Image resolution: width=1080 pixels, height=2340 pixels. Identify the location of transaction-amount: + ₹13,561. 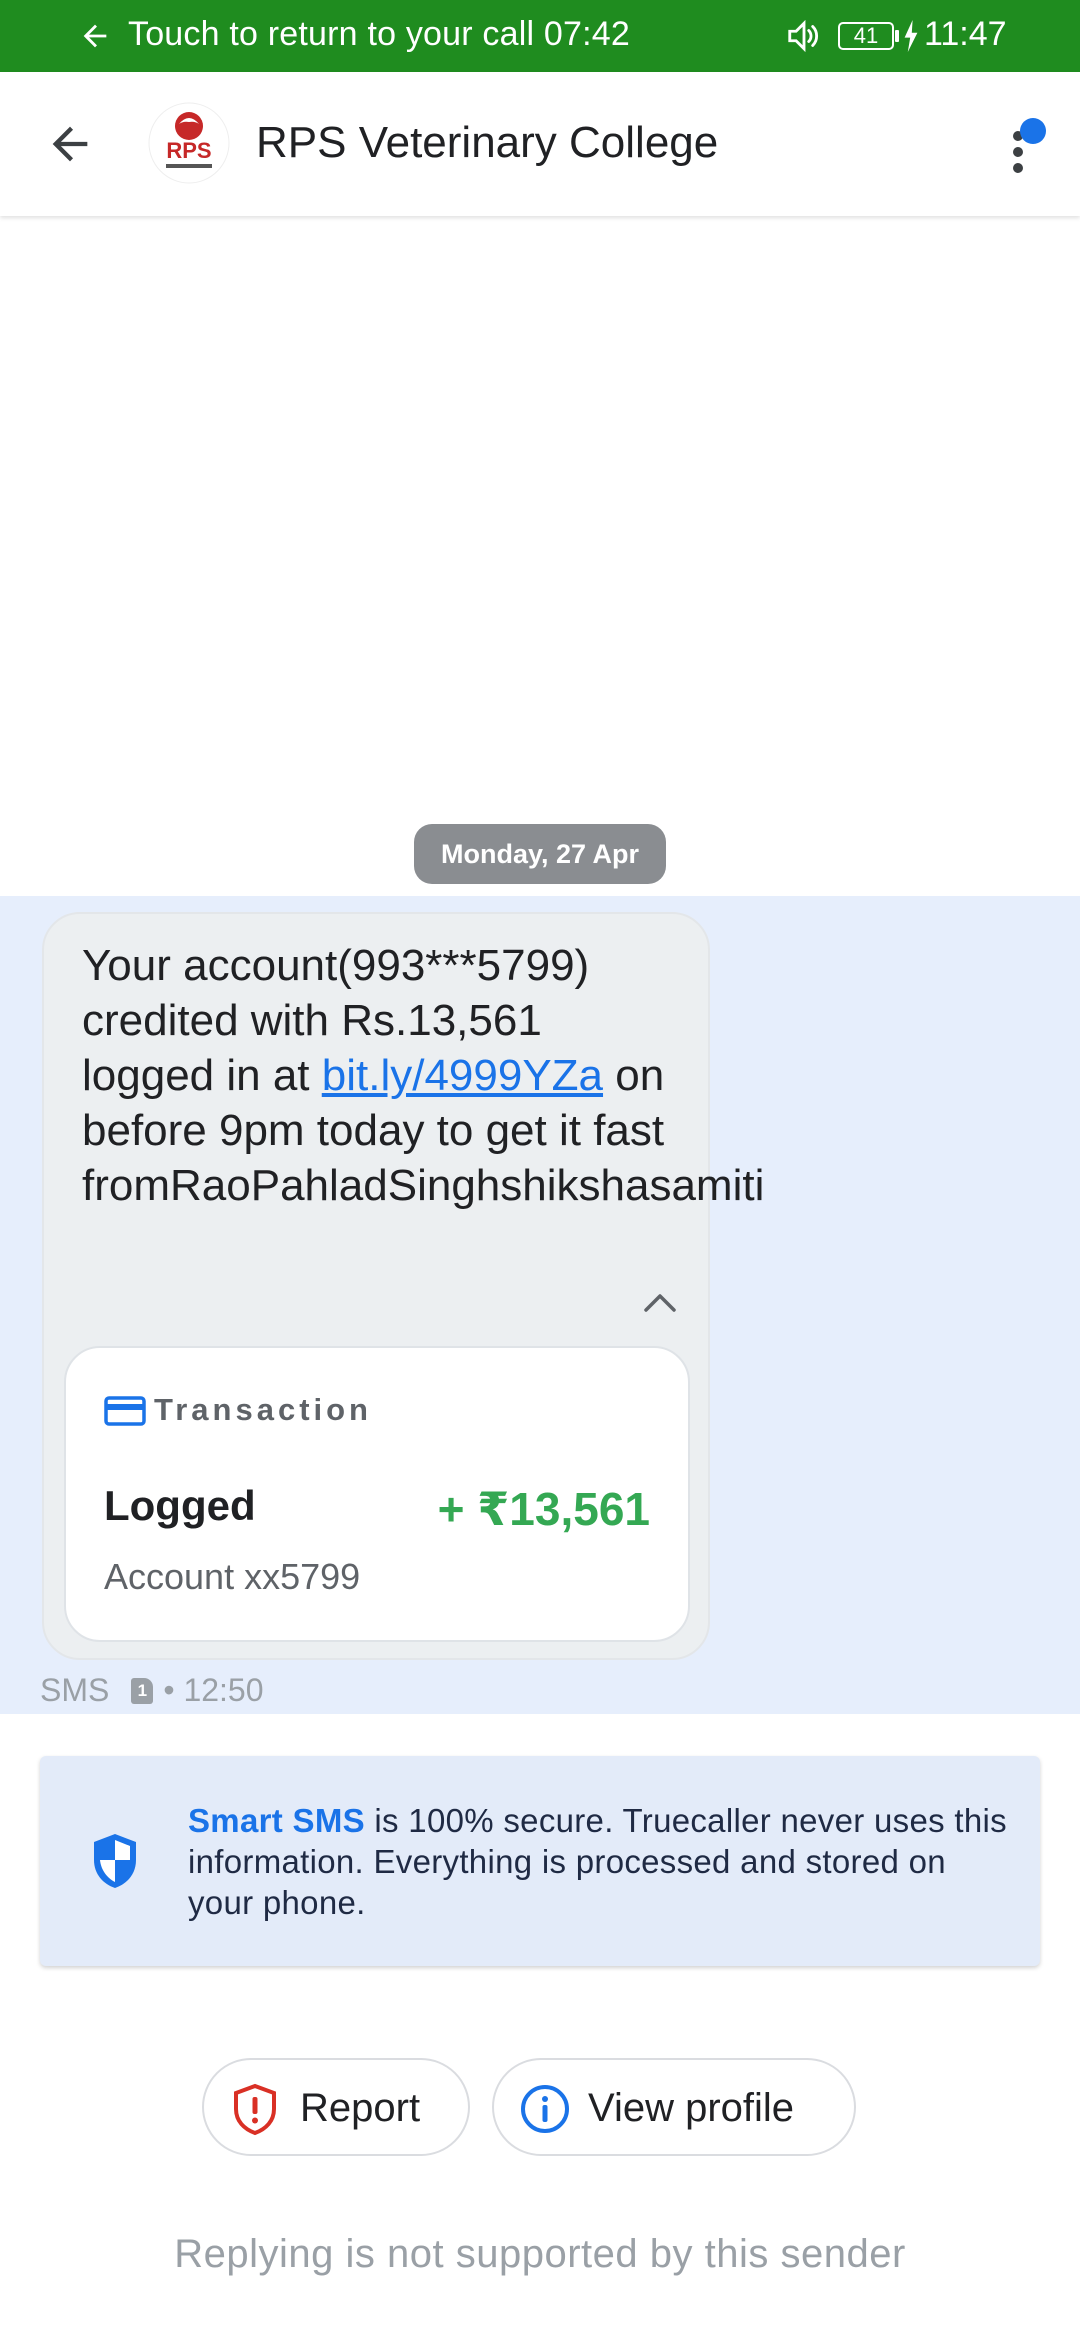
(543, 1509).